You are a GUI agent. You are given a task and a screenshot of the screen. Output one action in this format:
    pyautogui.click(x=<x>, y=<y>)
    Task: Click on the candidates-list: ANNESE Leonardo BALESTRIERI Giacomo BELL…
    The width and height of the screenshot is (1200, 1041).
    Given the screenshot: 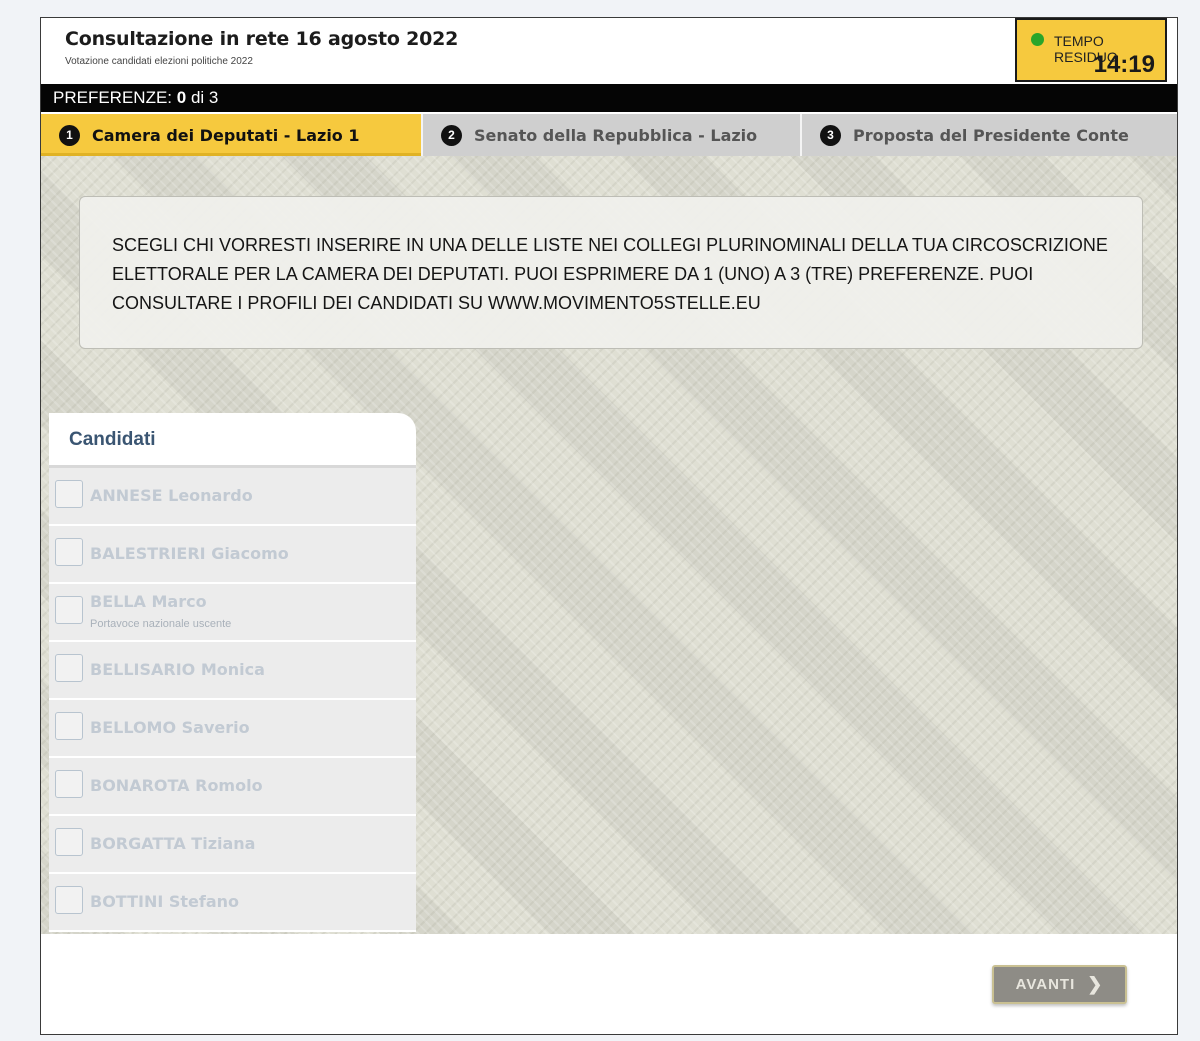 What is the action you would take?
    pyautogui.click(x=232, y=700)
    